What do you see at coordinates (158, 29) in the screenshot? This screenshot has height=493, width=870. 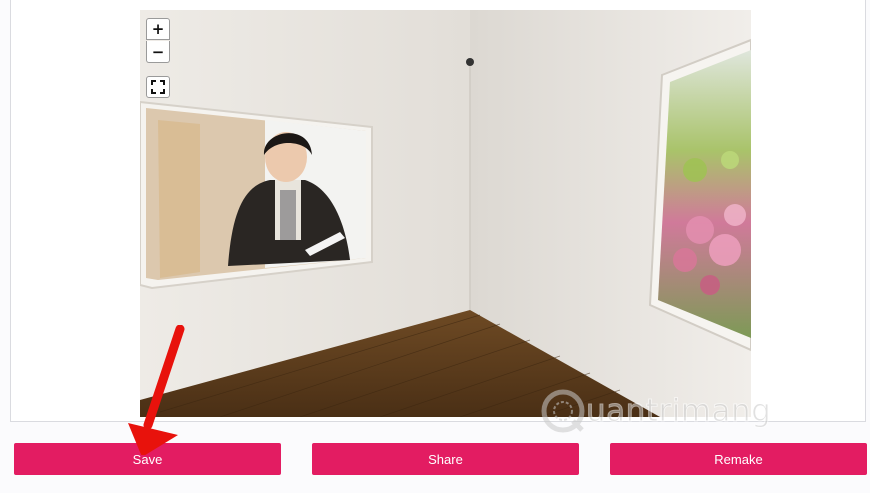 I see `zoom-in-button: +` at bounding box center [158, 29].